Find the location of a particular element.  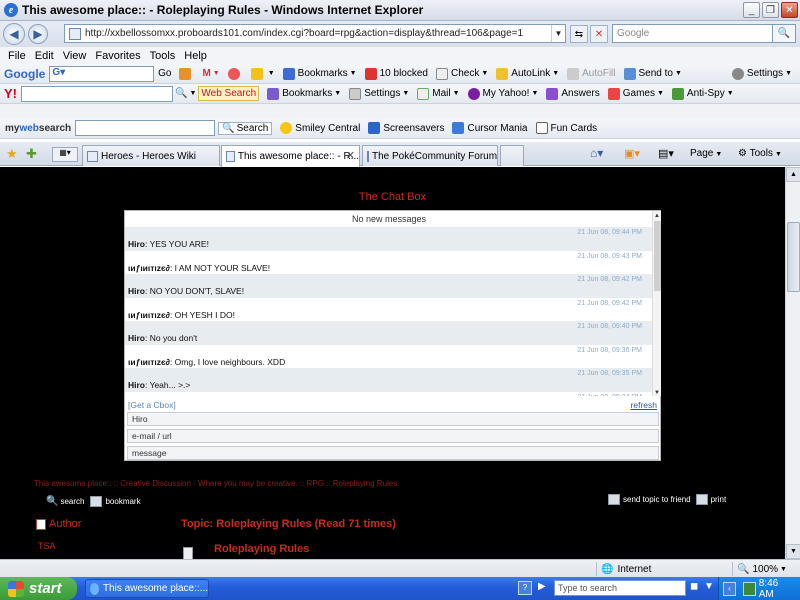

post-author-name: TSA is located at coordinates (47, 546).